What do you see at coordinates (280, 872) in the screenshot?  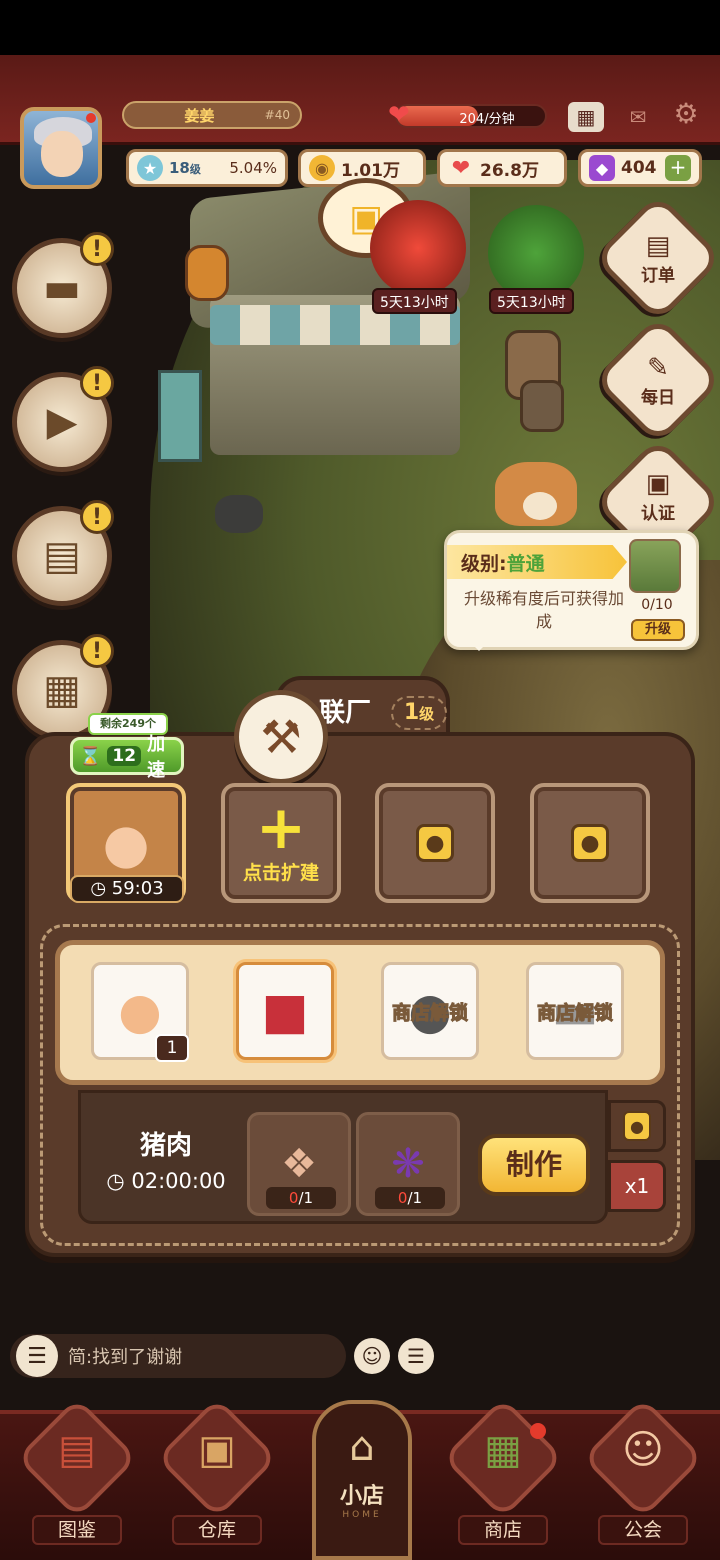 I see `expand-label: 点击扩建` at bounding box center [280, 872].